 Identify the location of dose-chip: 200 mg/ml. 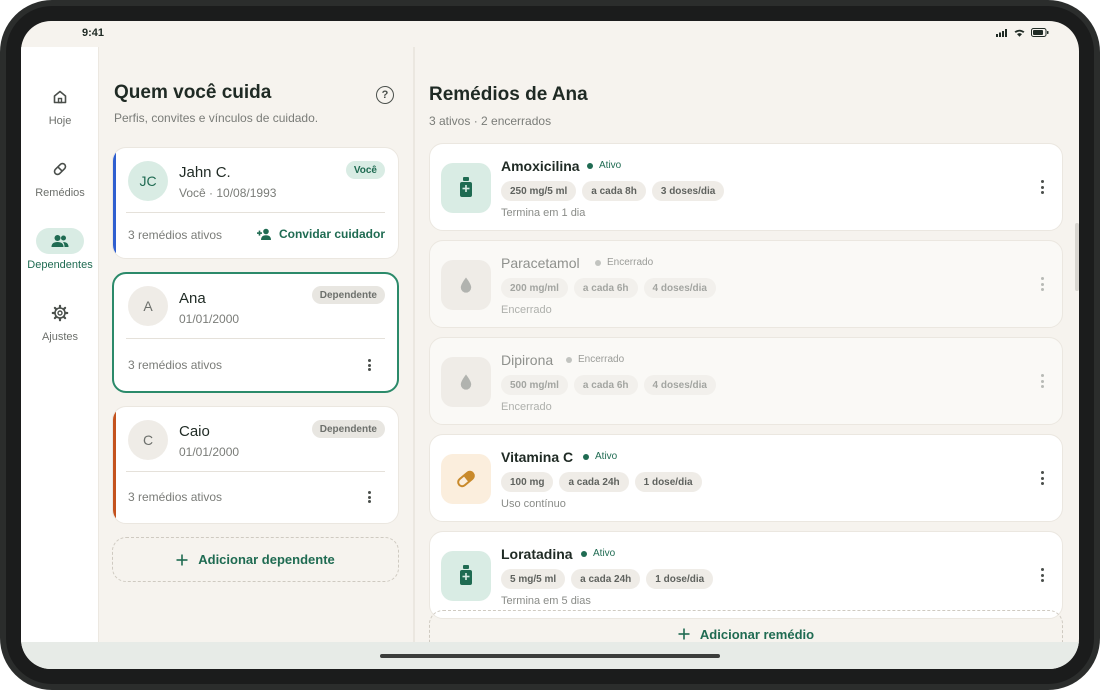
(534, 288).